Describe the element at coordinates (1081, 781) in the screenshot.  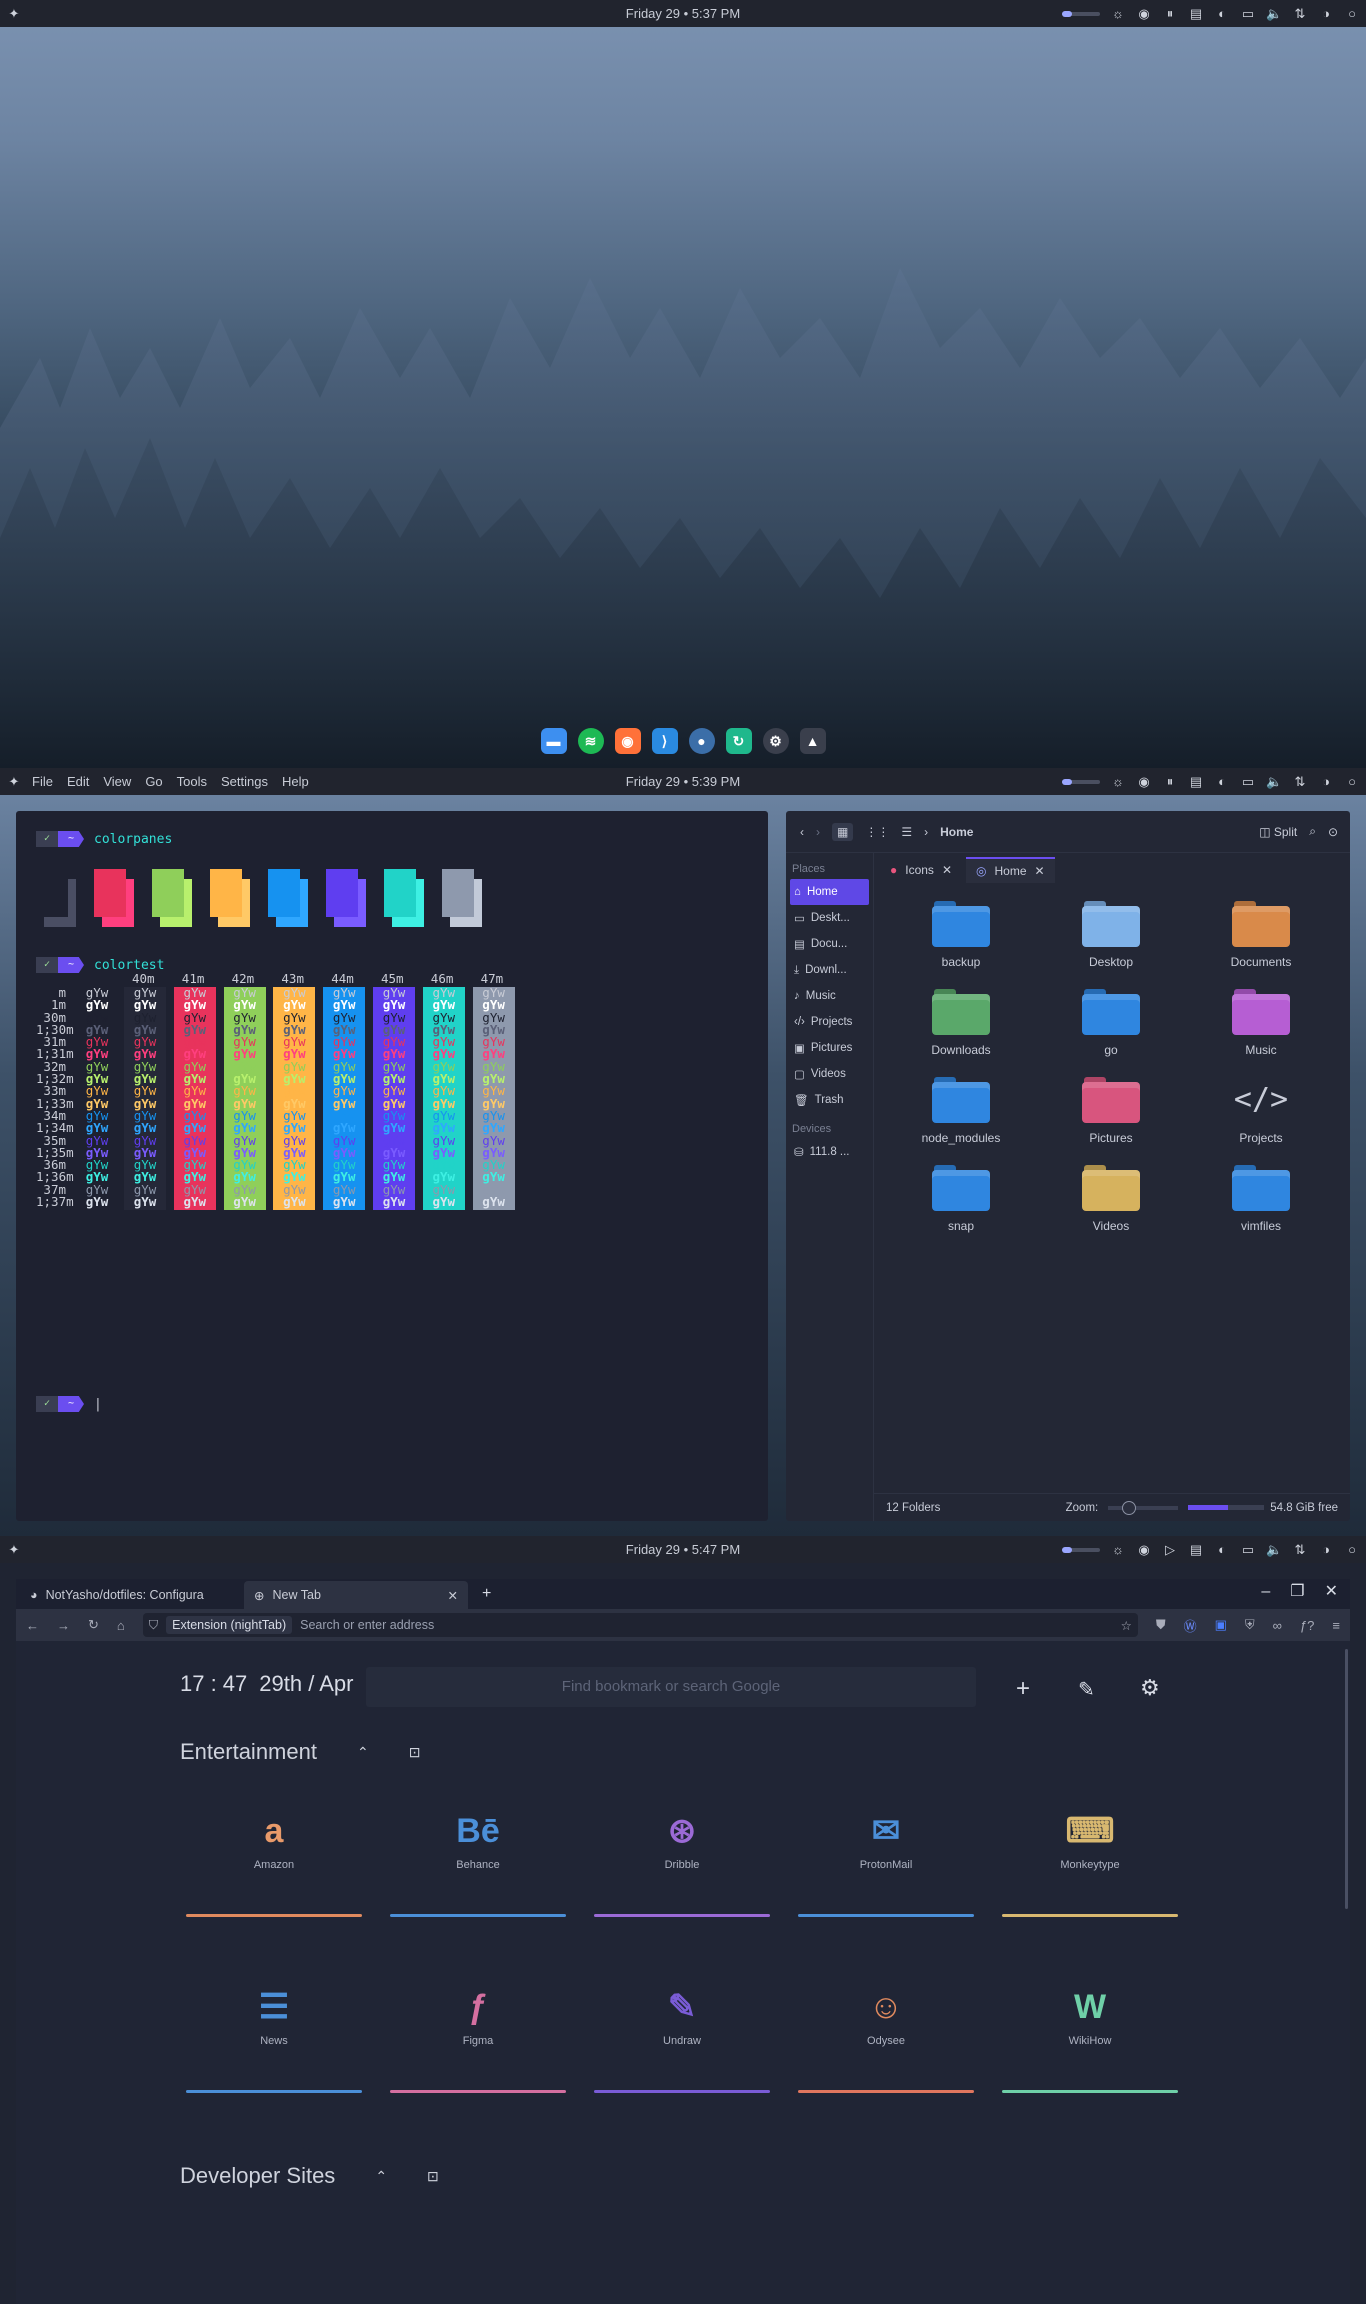
I see `brightness-slider` at that location.